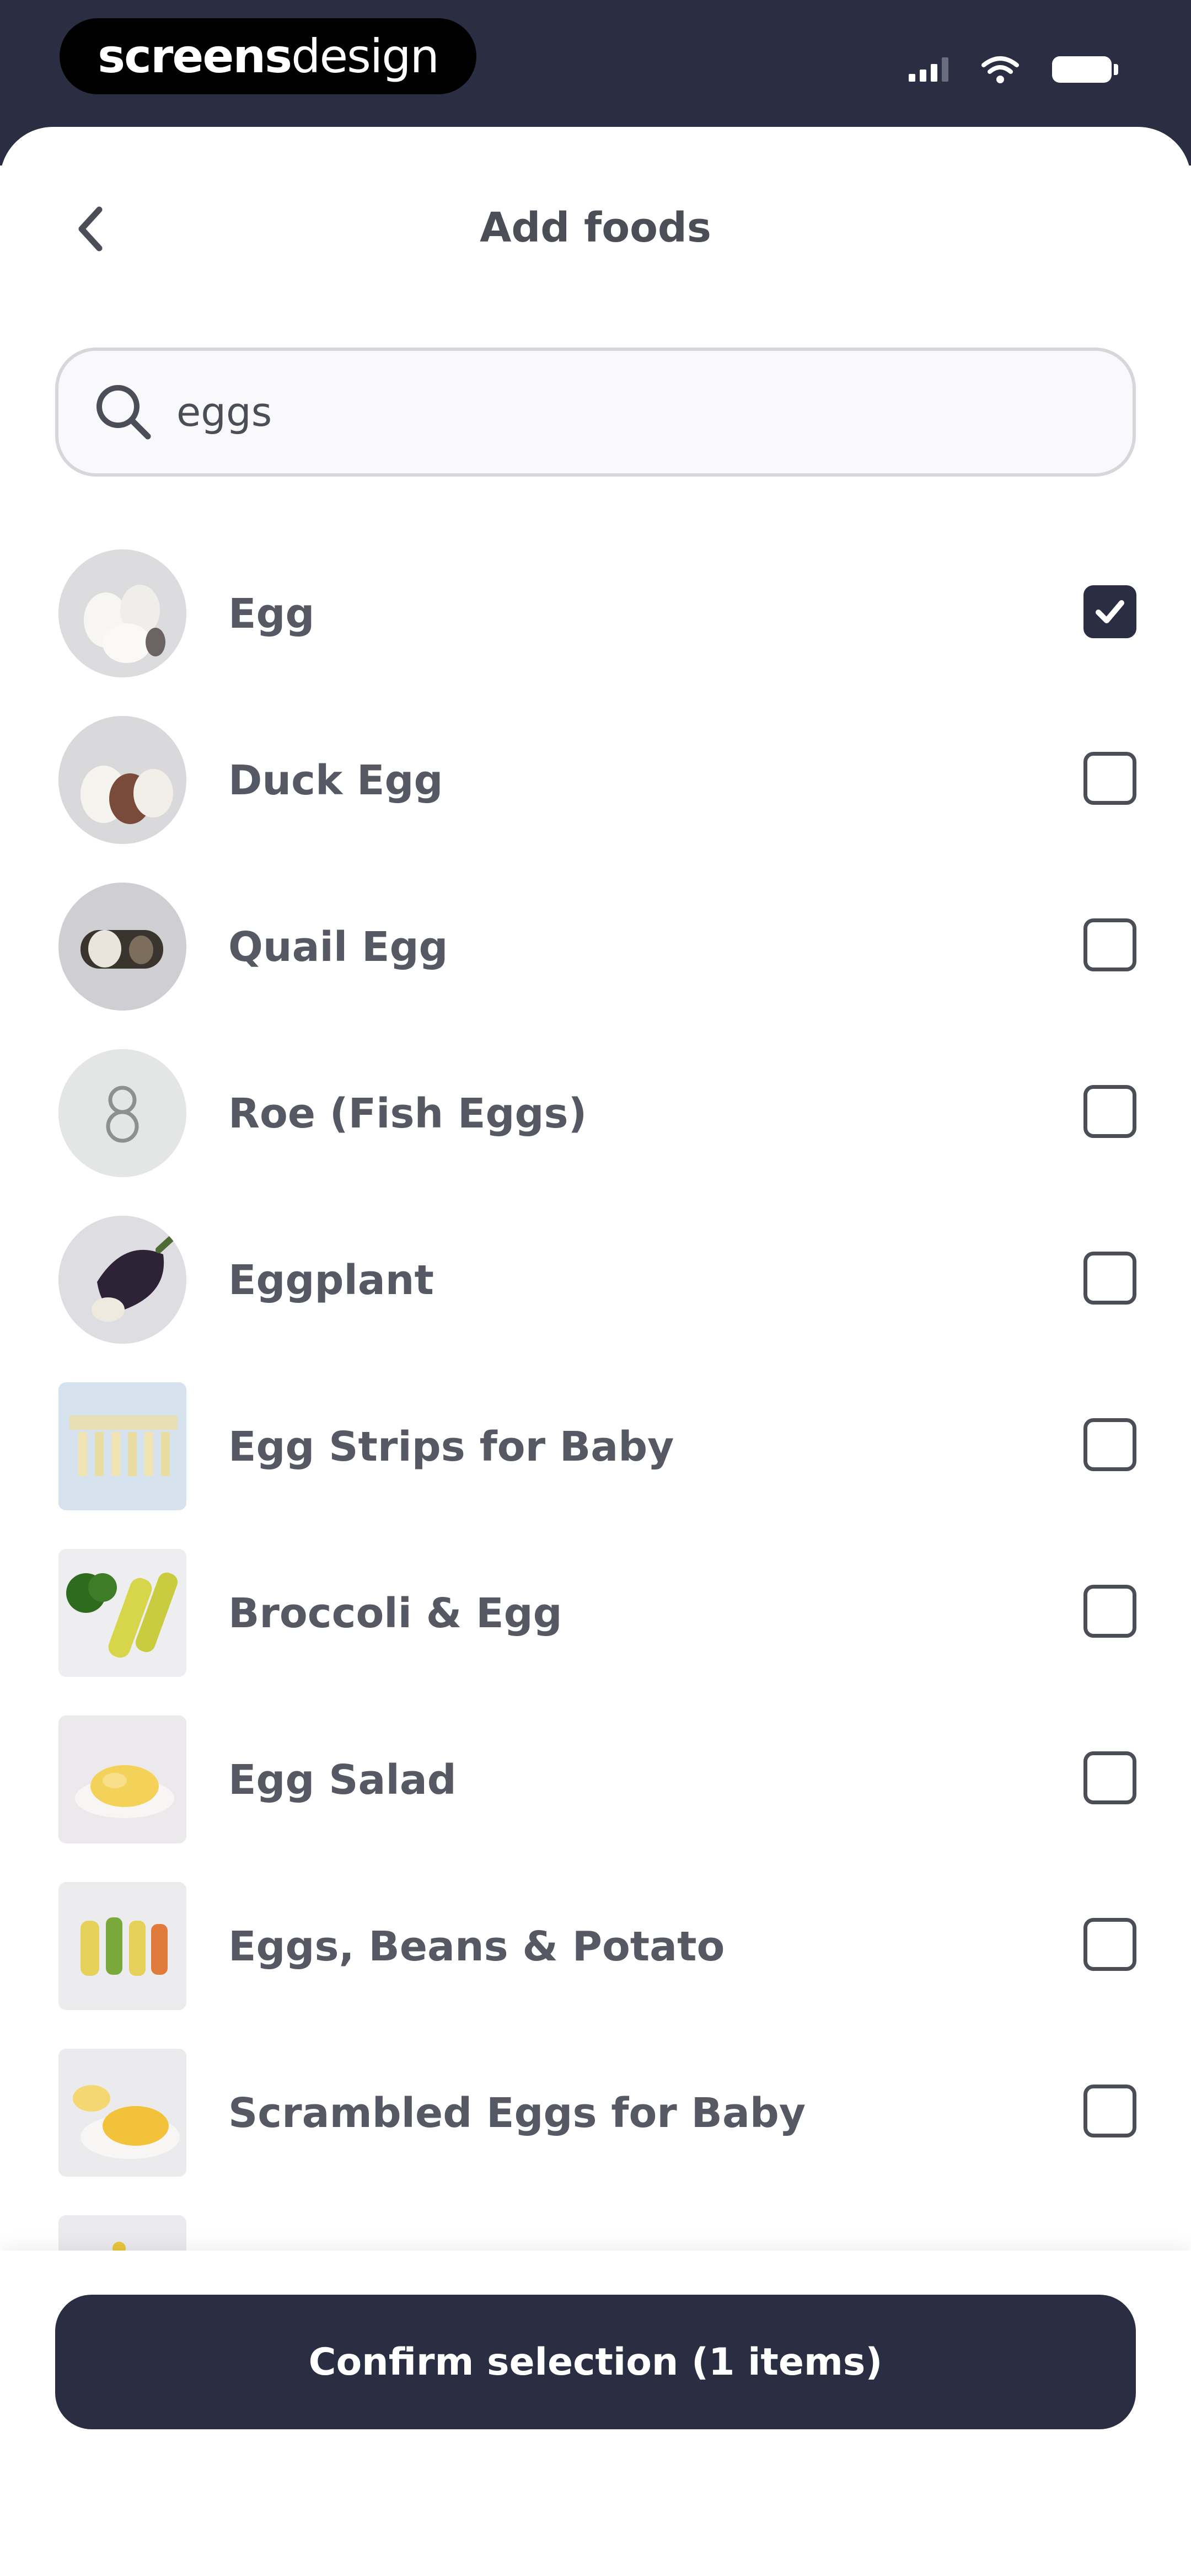  I want to click on food-item-egg-salad: Egg Salad, so click(595, 1779).